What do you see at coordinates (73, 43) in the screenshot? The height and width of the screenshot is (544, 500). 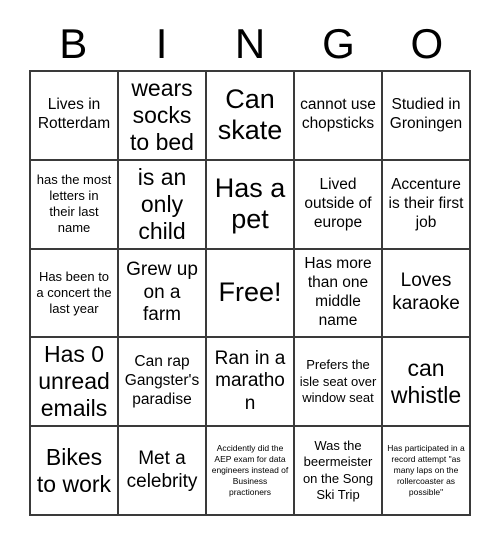 I see `bingo-header-letter-b: B` at bounding box center [73, 43].